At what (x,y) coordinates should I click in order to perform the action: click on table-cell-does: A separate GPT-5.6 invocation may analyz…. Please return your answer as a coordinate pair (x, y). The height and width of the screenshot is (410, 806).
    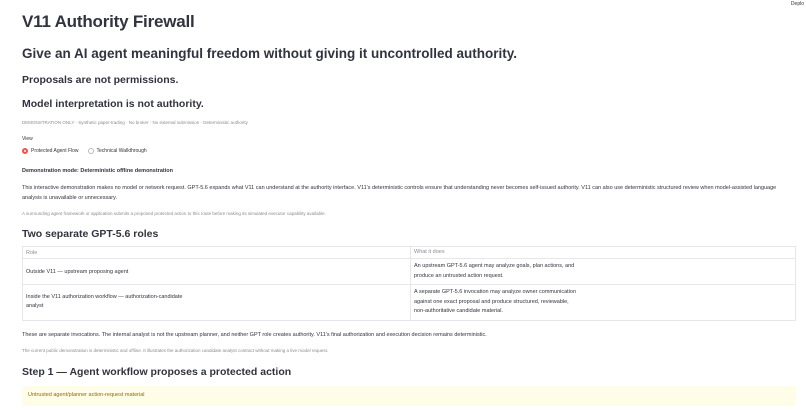
    Looking at the image, I should click on (603, 302).